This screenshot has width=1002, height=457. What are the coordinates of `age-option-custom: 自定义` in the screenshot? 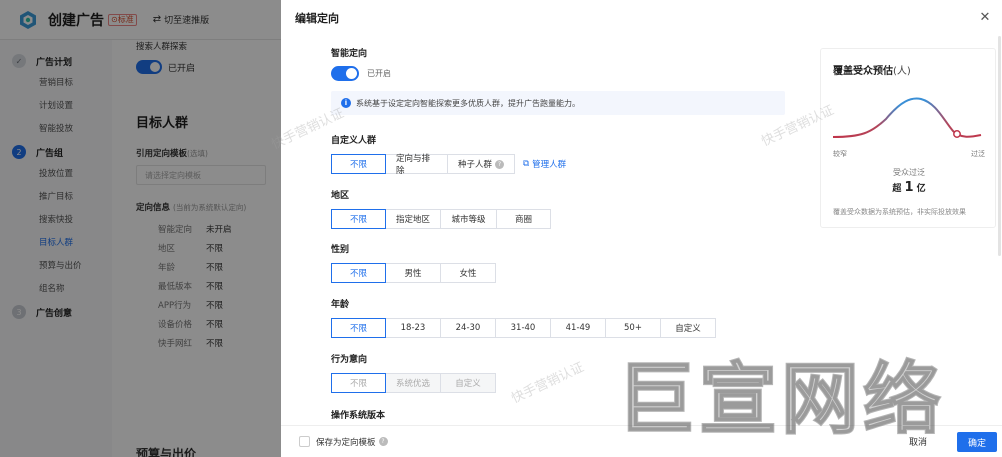 It's located at (688, 328).